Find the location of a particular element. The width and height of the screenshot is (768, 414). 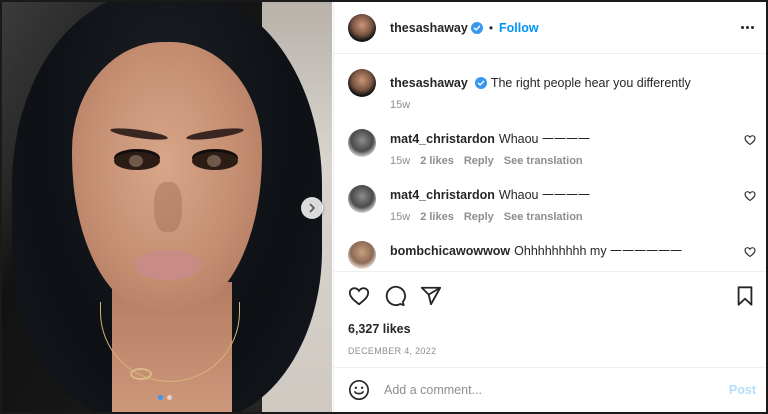

follow-button: Follow is located at coordinates (519, 28).